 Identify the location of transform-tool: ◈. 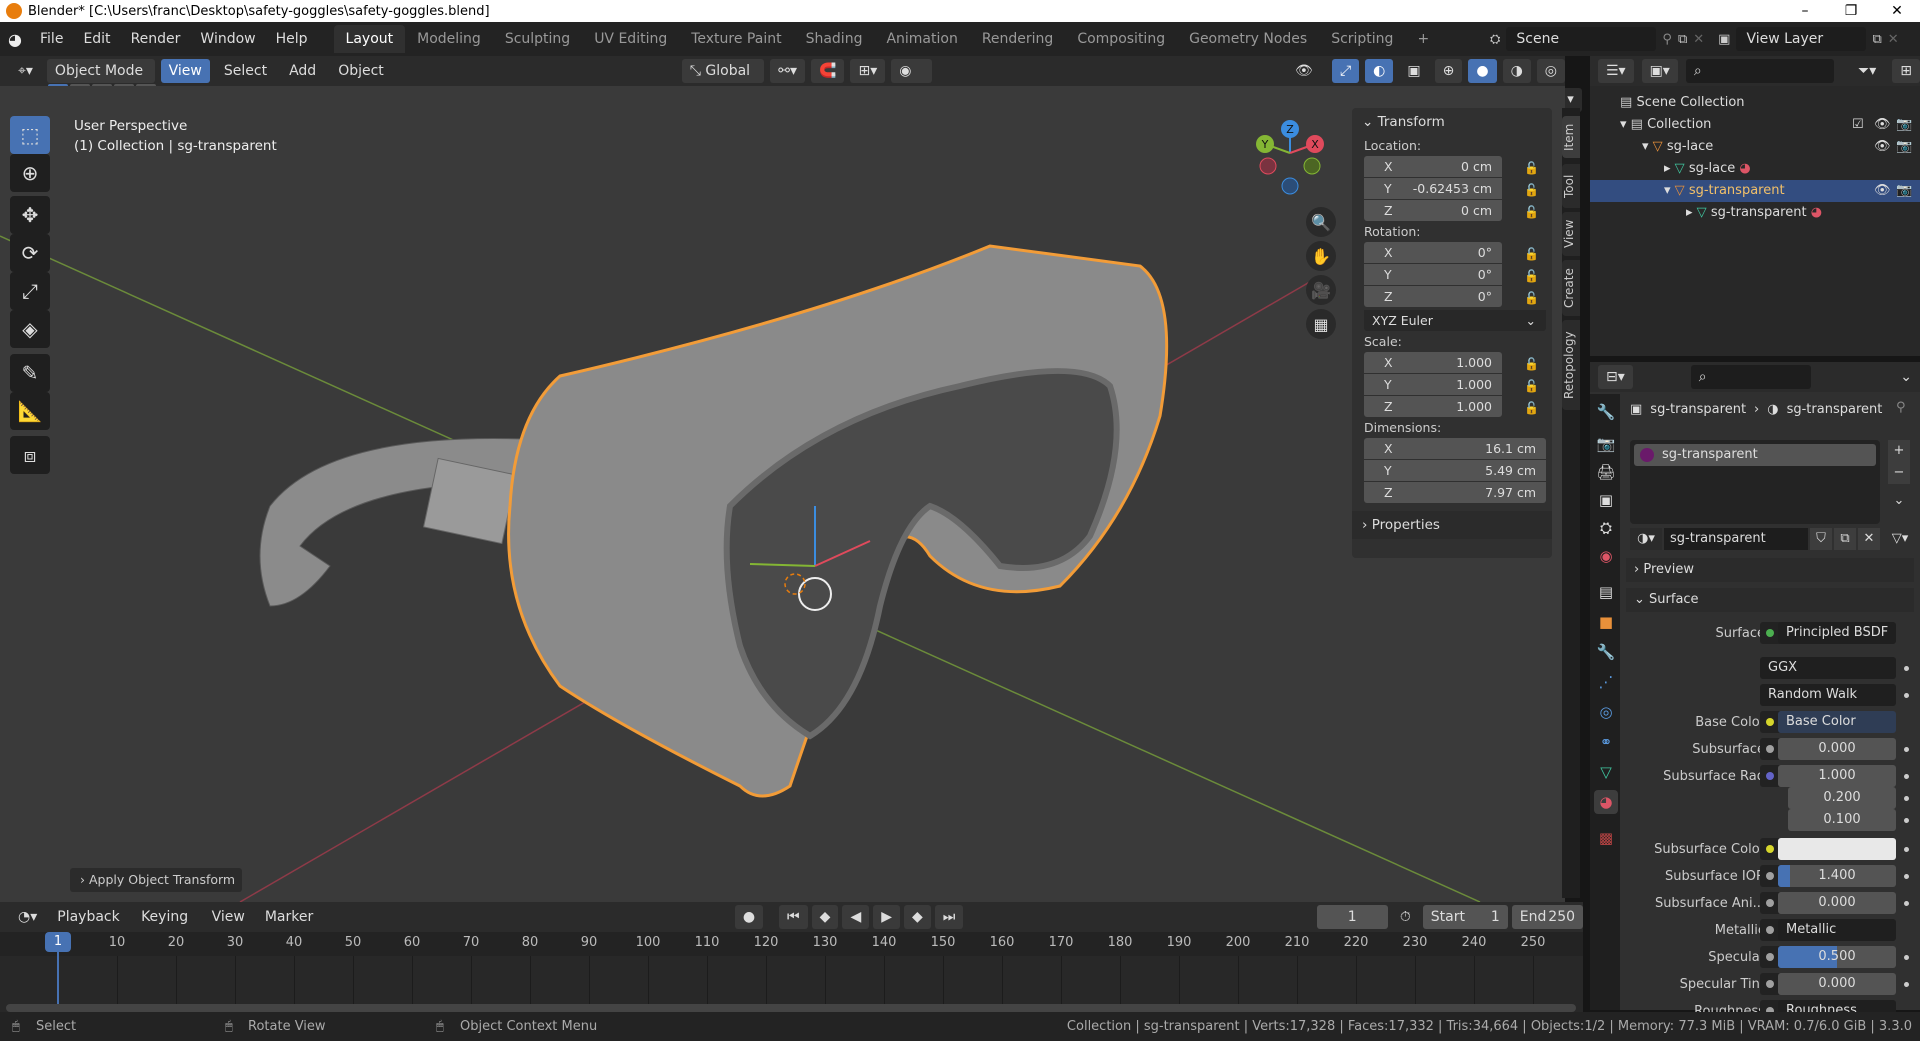
(30, 329).